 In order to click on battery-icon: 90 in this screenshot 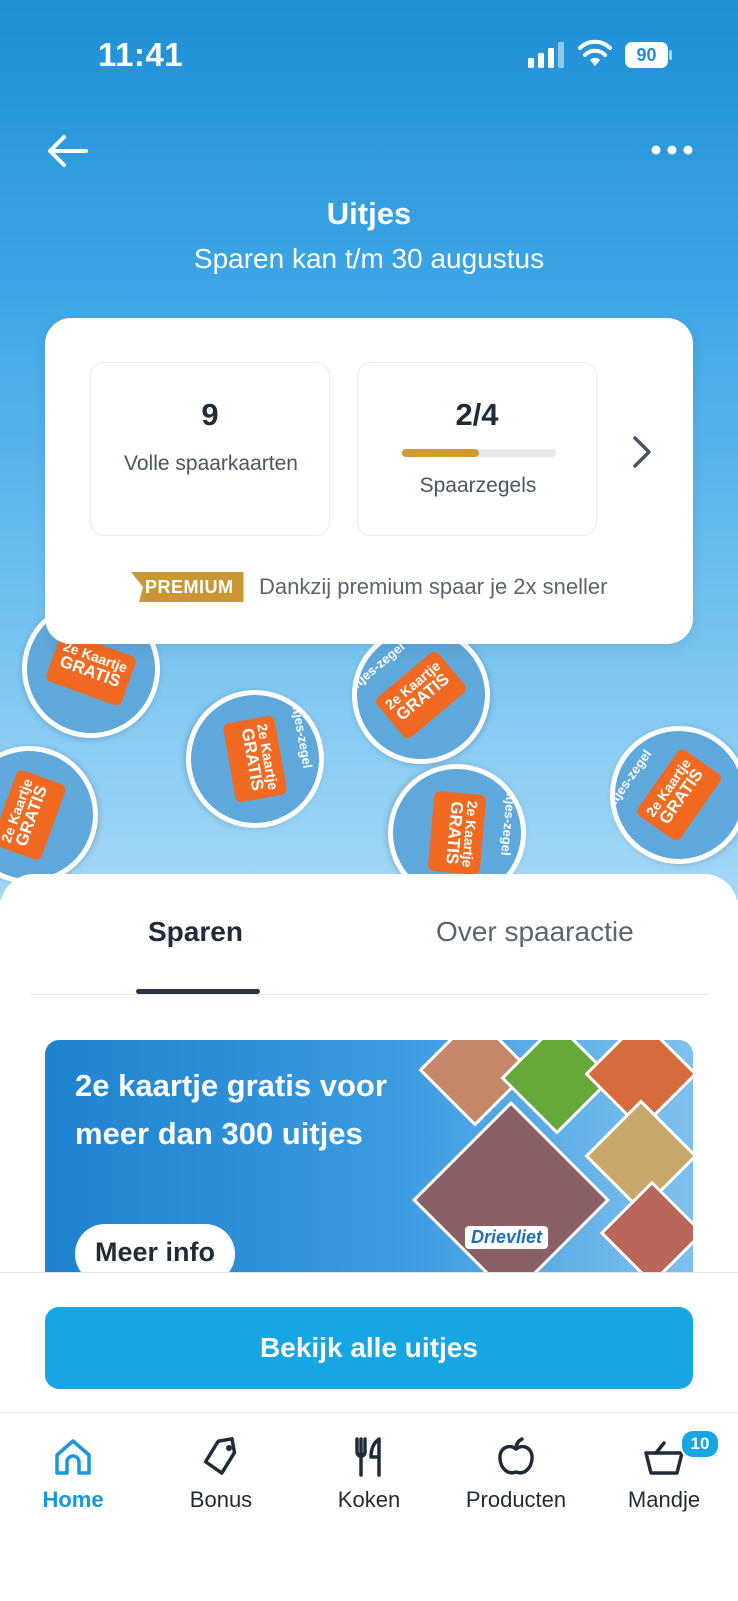, I will do `click(649, 55)`.